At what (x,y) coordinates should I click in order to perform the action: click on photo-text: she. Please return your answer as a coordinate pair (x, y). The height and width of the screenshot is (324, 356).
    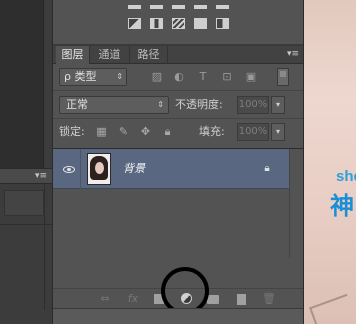
    Looking at the image, I should click on (346, 176).